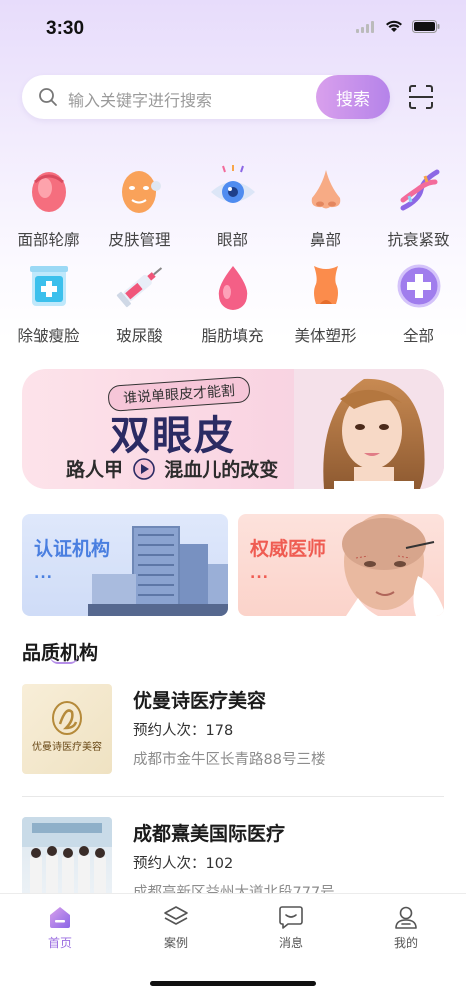 The width and height of the screenshot is (466, 997). I want to click on wifi-icon, so click(394, 26).